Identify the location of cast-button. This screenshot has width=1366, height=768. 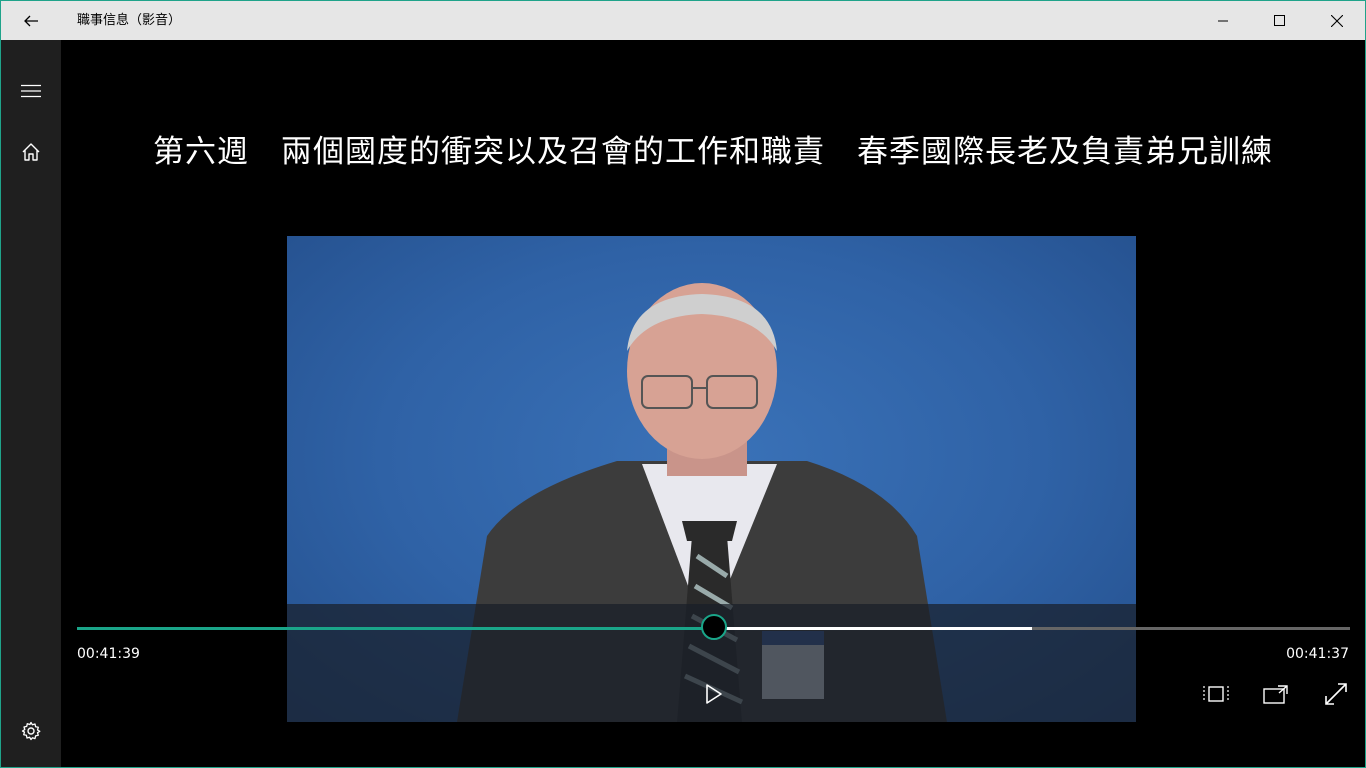
(1276, 694).